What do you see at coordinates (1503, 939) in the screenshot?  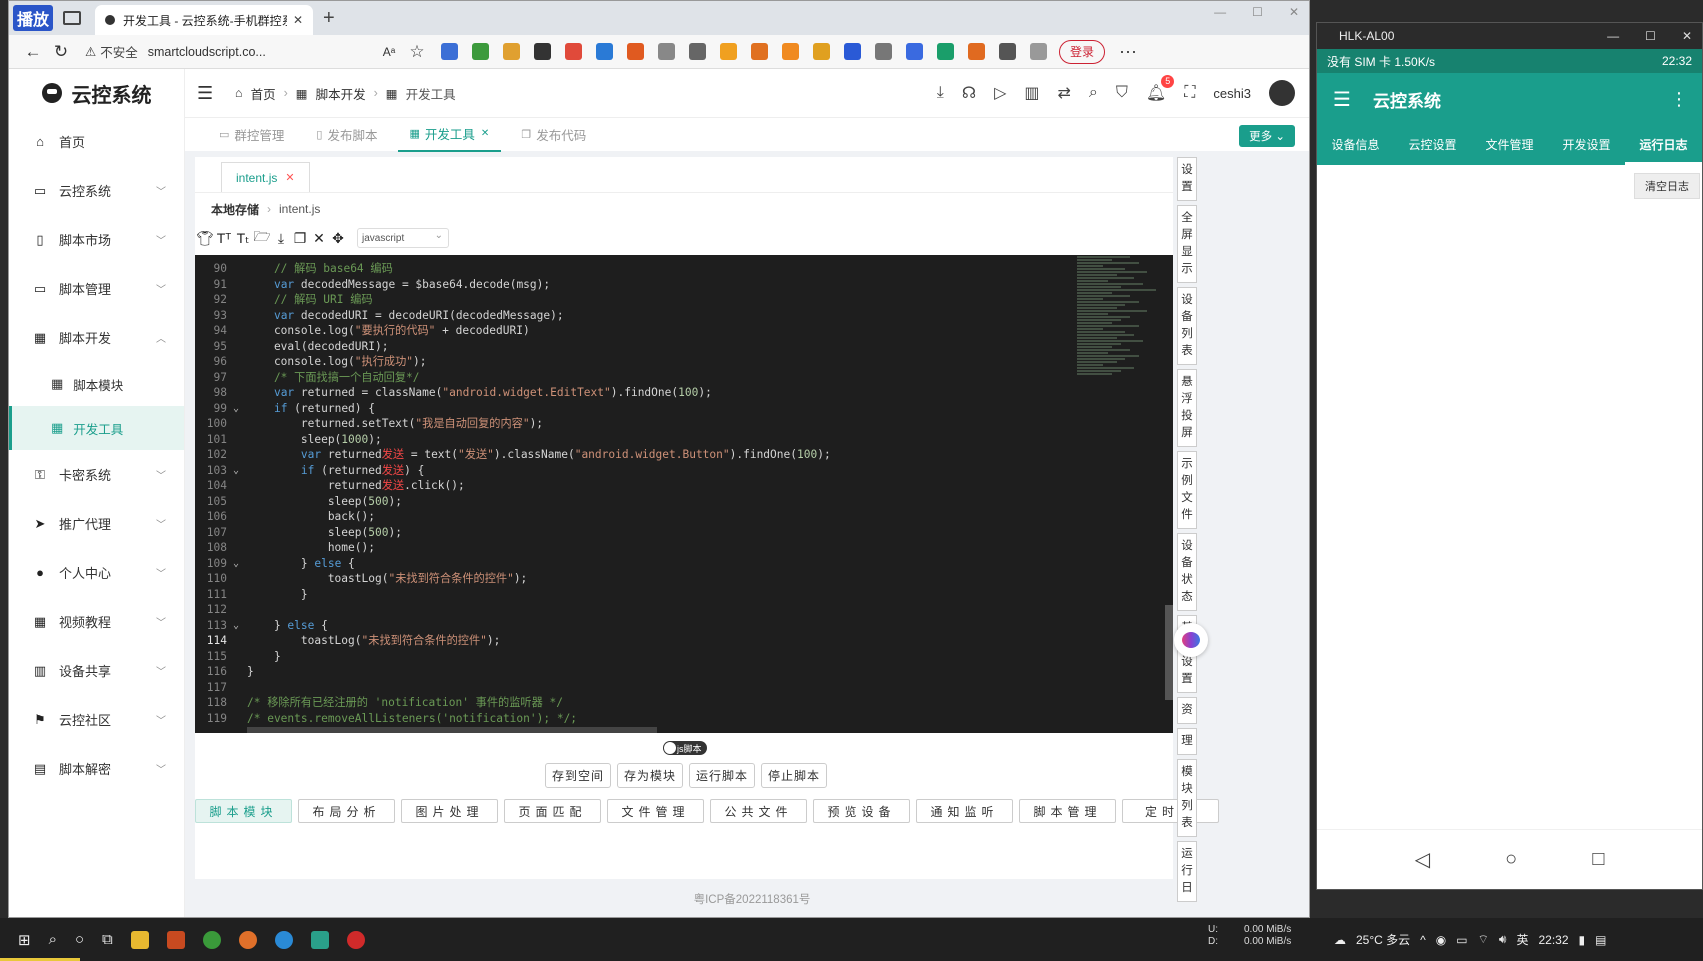 I see `volume-icon: 🔊︎` at bounding box center [1503, 939].